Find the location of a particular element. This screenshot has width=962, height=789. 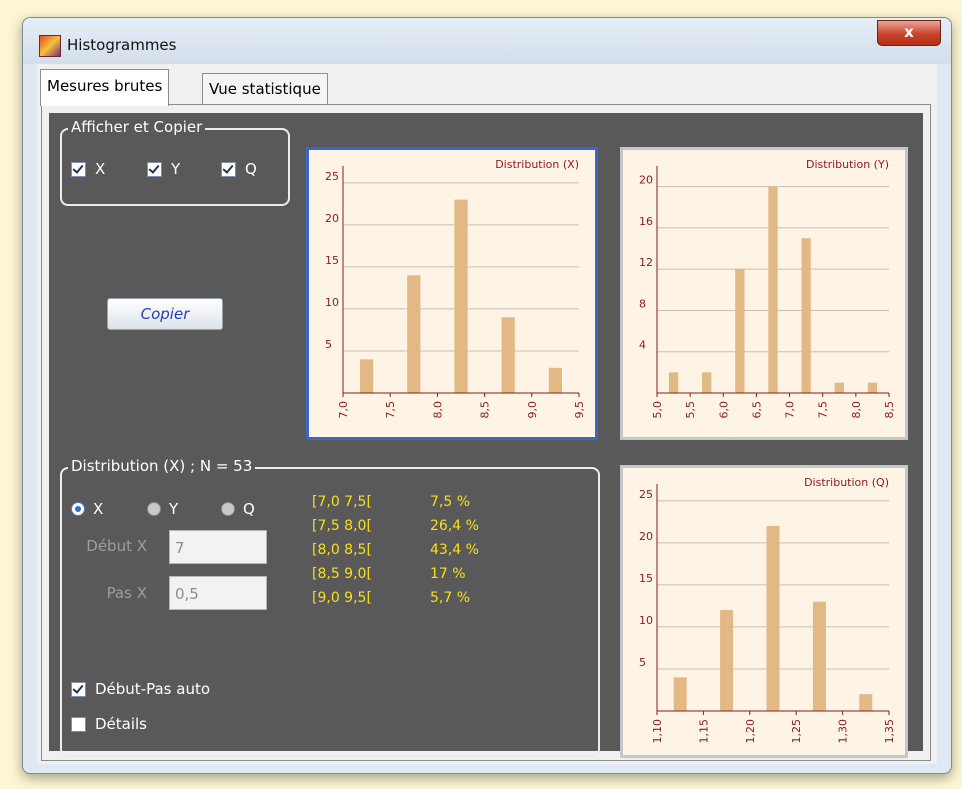

chart-title: Distribution (X) is located at coordinates (537, 164).